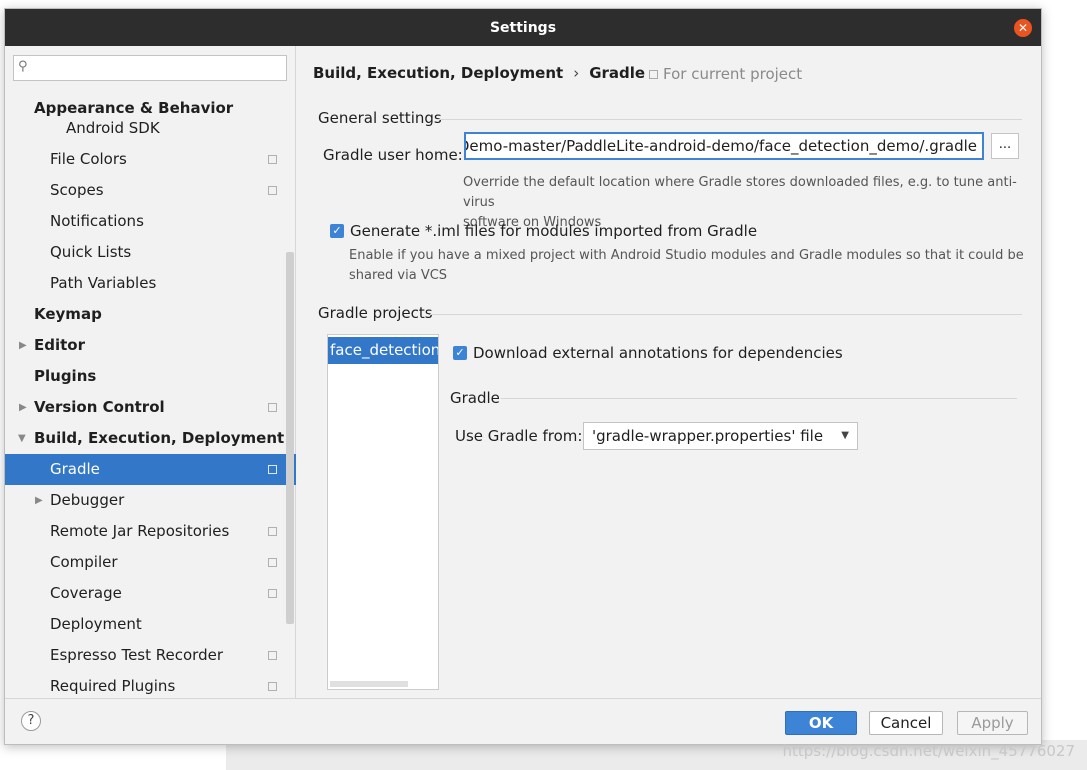  What do you see at coordinates (150, 345) in the screenshot?
I see `sidebar-item-editor: ▶ Editor` at bounding box center [150, 345].